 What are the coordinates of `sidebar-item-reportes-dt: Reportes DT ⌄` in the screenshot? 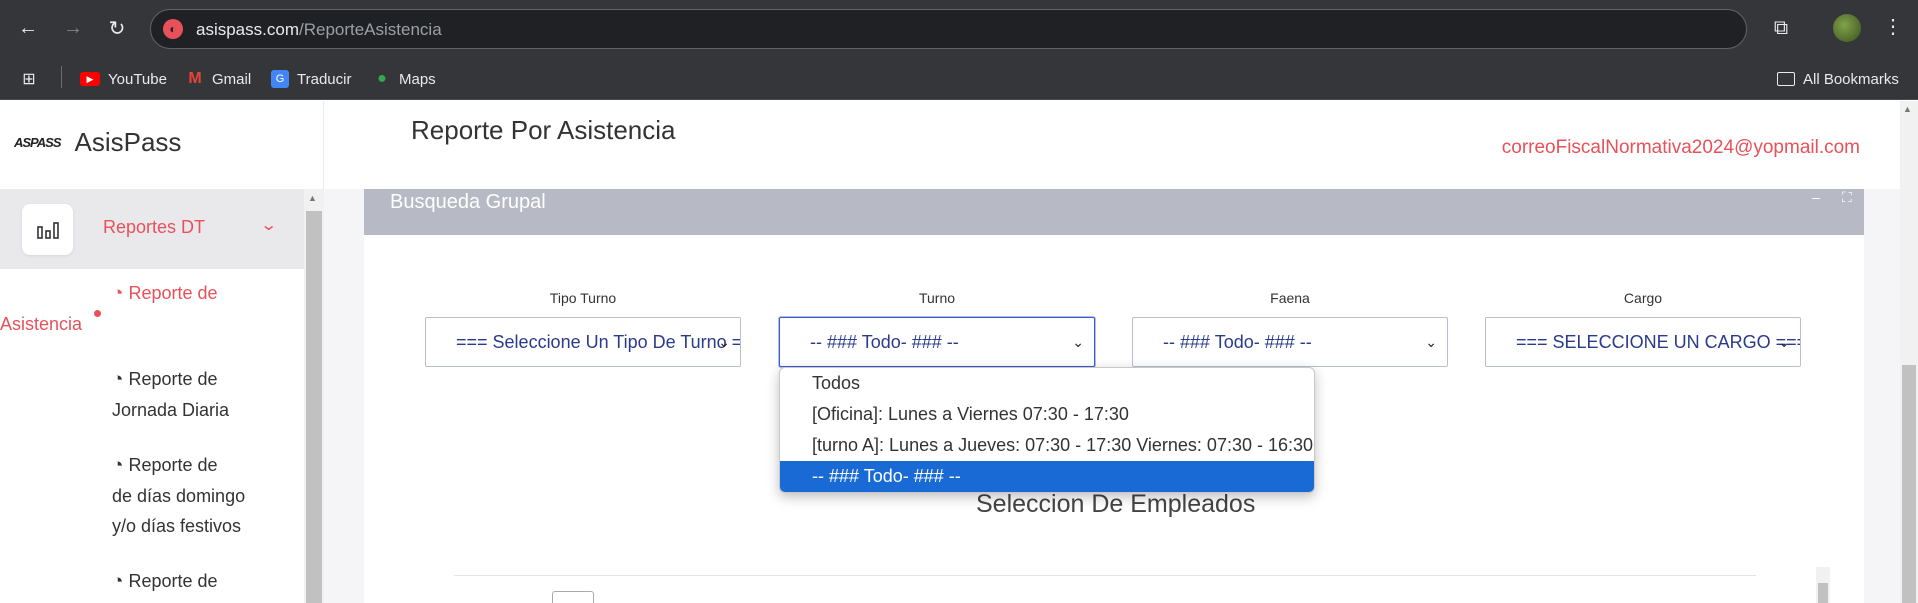 It's located at (152, 229).